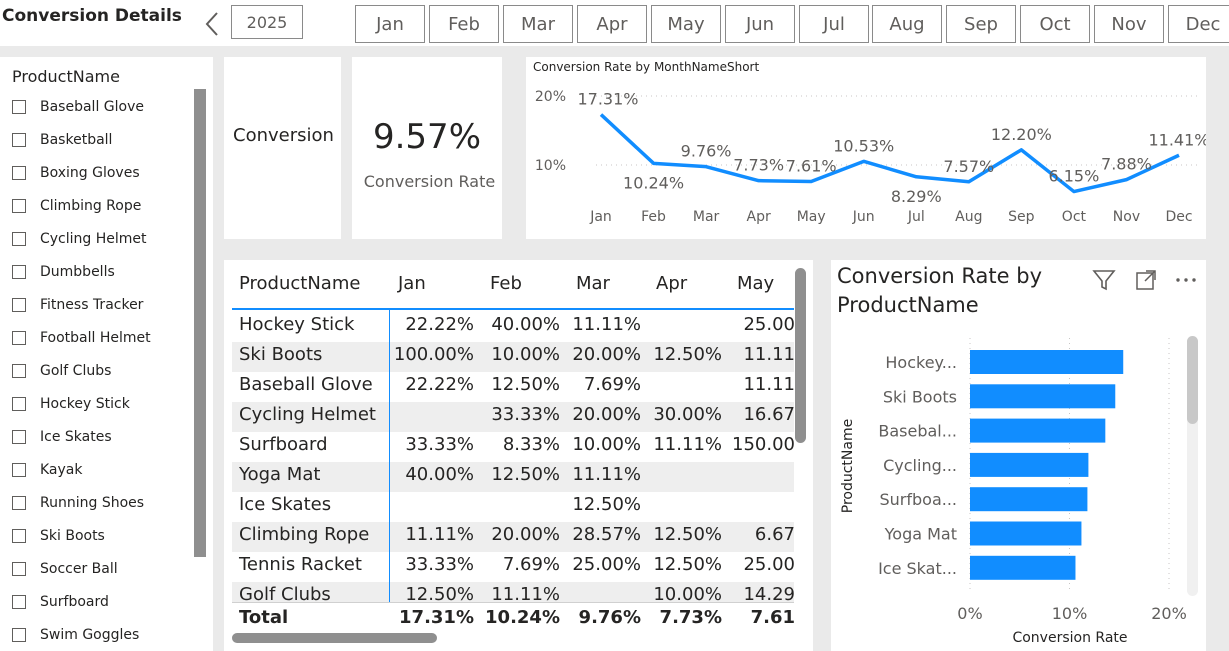 The width and height of the screenshot is (1229, 651). I want to click on slicer-item: Boxing Gloves, so click(76, 173).